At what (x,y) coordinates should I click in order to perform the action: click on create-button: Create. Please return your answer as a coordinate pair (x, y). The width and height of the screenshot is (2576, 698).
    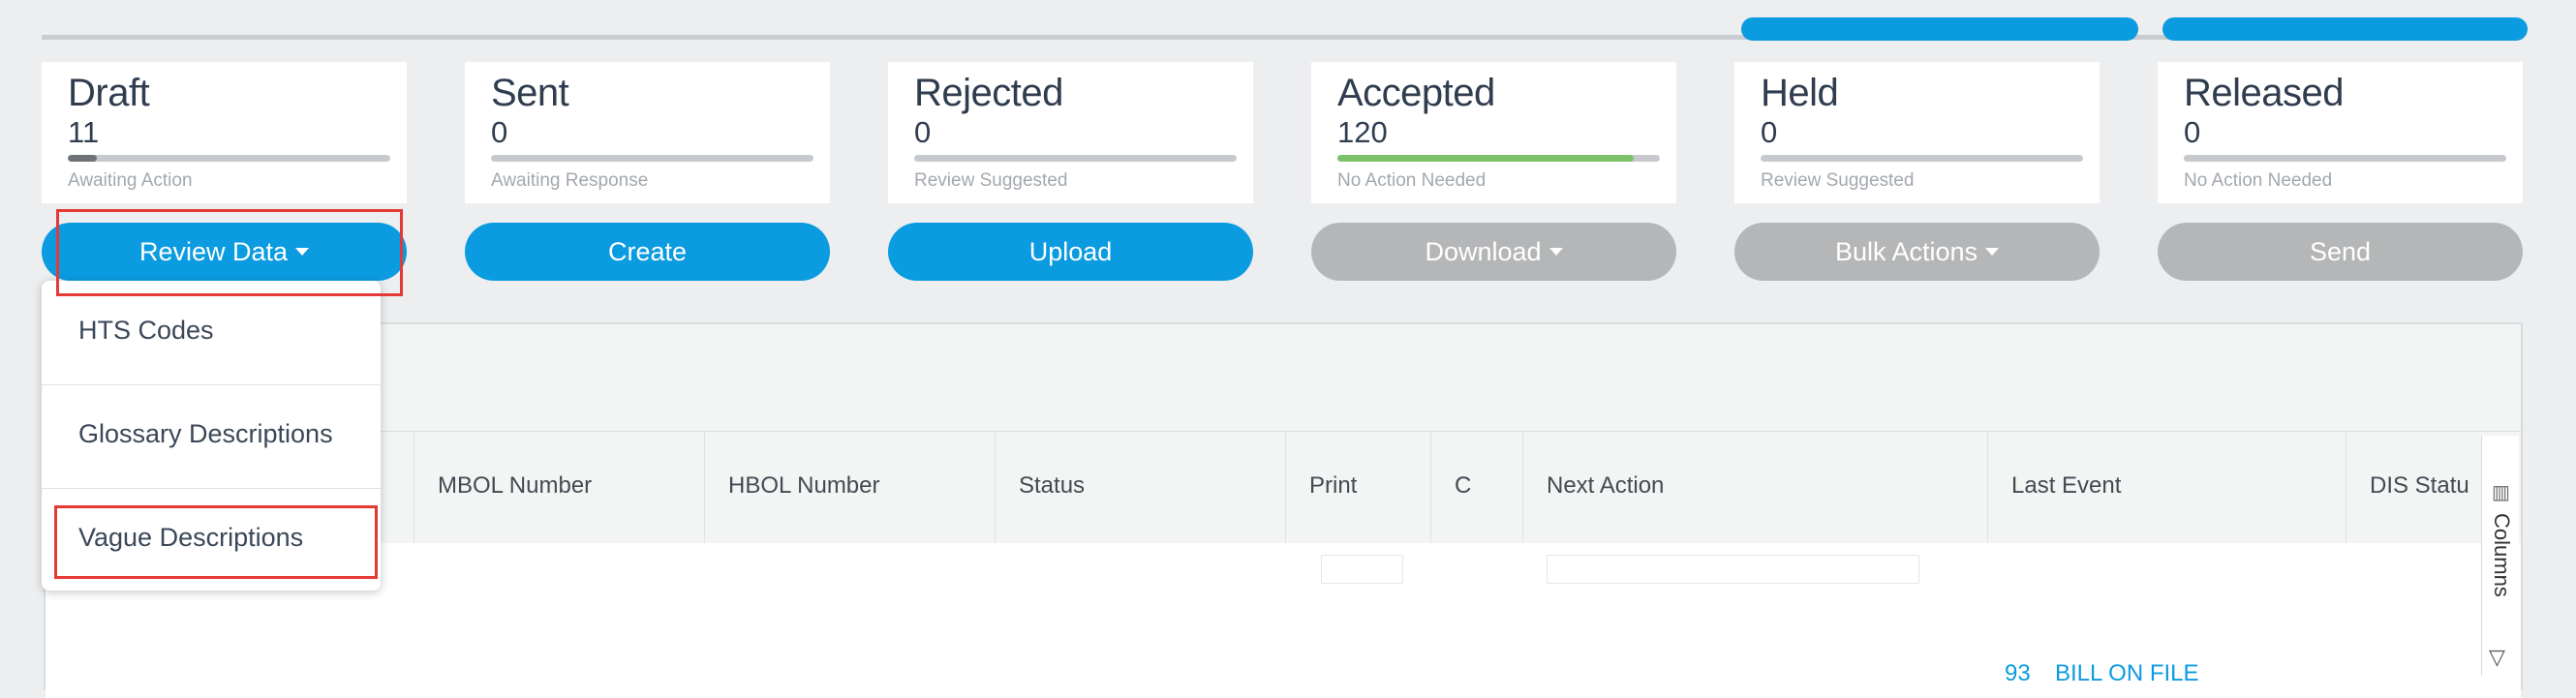
    Looking at the image, I should click on (647, 252).